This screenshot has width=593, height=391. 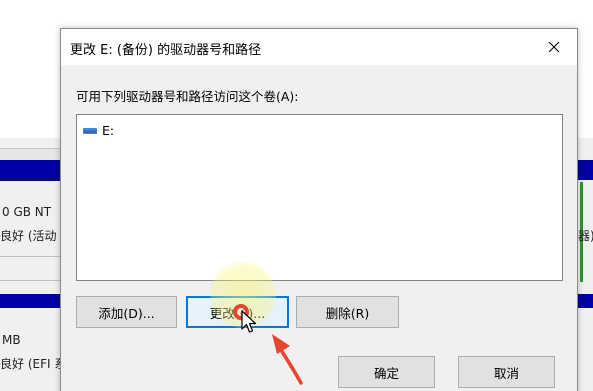 I want to click on volume-bar-shadow, so click(x=30, y=179).